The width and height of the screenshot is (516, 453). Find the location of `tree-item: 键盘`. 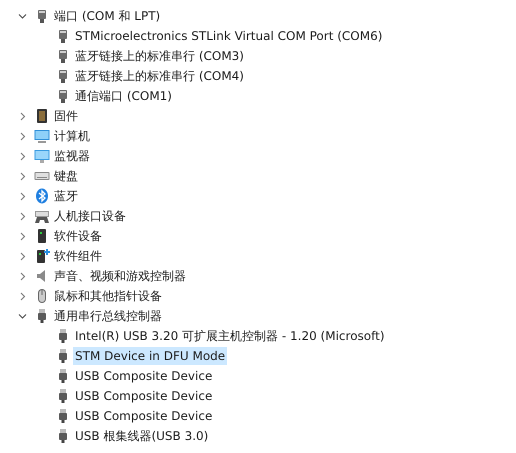

tree-item: 键盘 is located at coordinates (66, 176).